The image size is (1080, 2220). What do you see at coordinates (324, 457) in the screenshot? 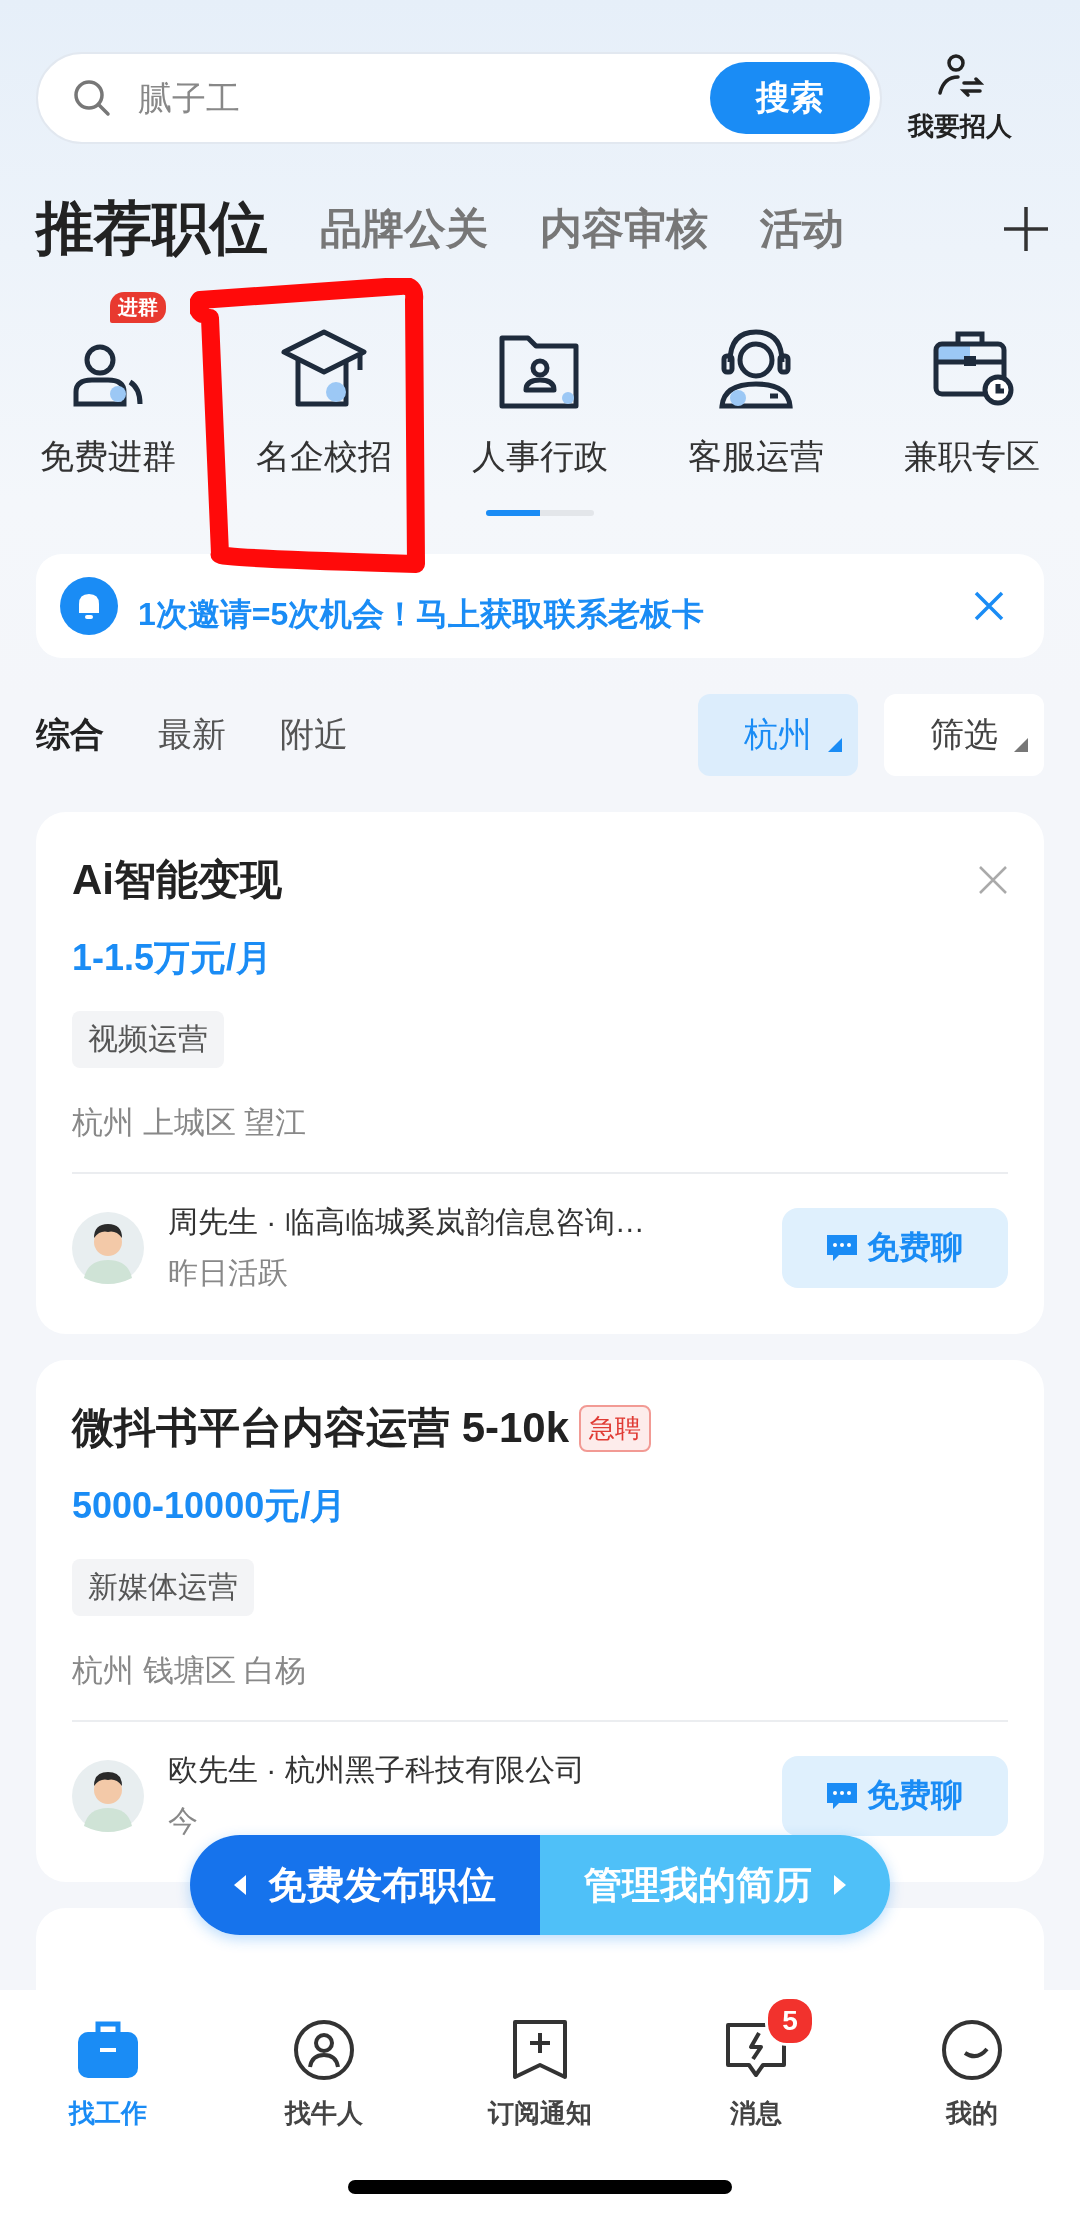
I see `quick-entry-label: 名企校招` at bounding box center [324, 457].